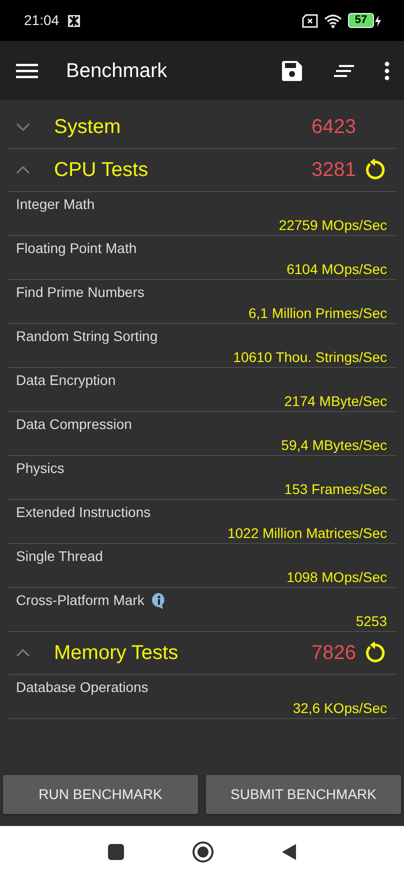  What do you see at coordinates (116, 852) in the screenshot?
I see `square-icon` at bounding box center [116, 852].